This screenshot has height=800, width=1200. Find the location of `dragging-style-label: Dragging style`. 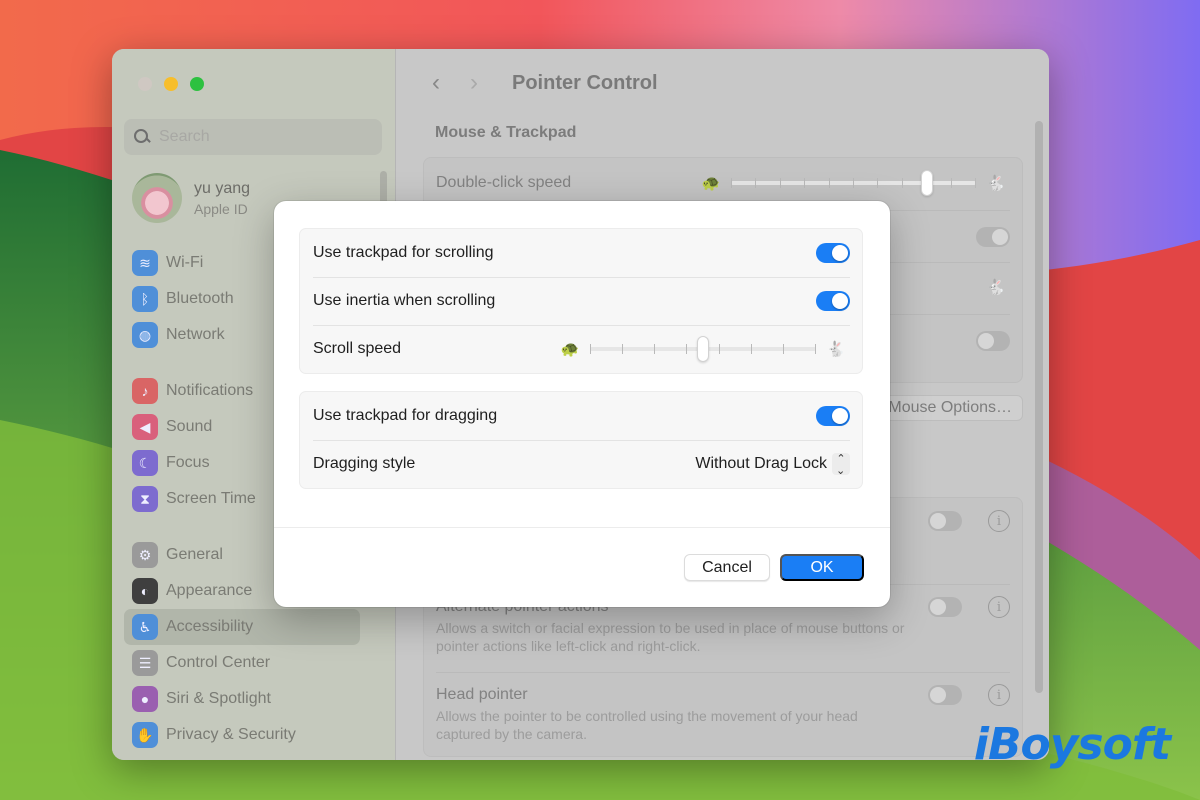

dragging-style-label: Dragging style is located at coordinates (364, 463).